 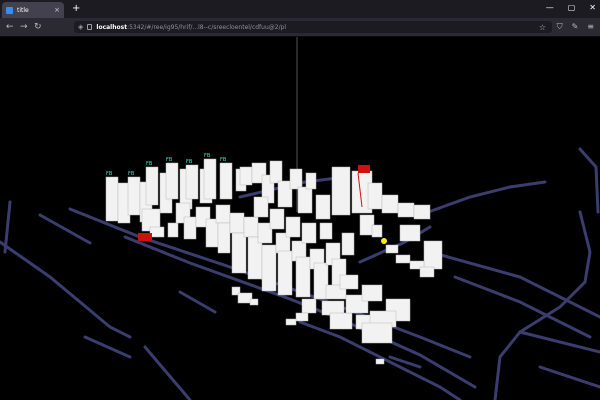 I want to click on tab-title: title, so click(x=23, y=10).